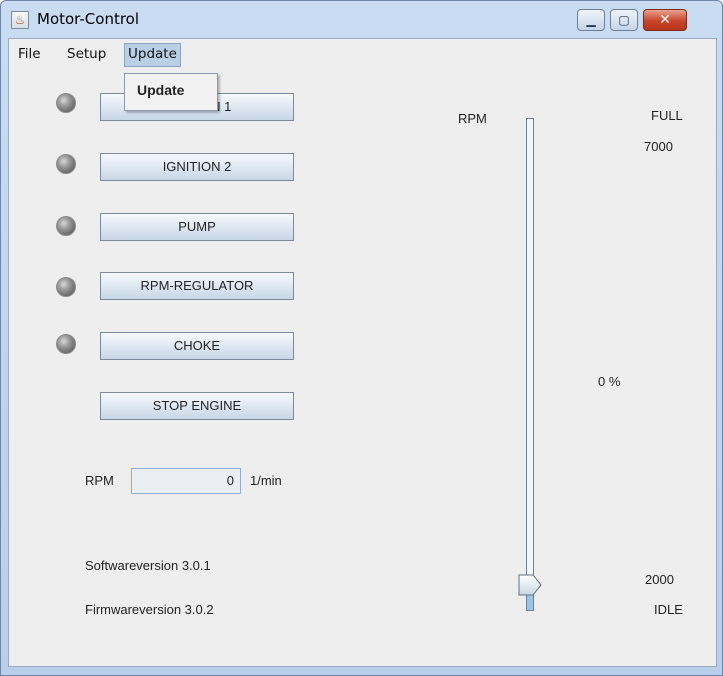 The image size is (723, 676). Describe the element at coordinates (472, 118) in the screenshot. I see `slider-title: RPM` at that location.